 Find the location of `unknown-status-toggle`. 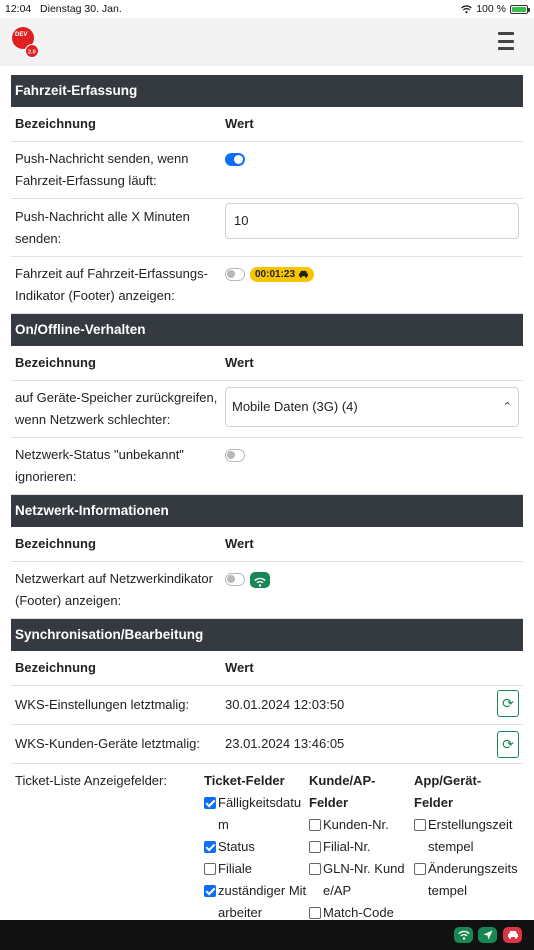

unknown-status-toggle is located at coordinates (235, 456).